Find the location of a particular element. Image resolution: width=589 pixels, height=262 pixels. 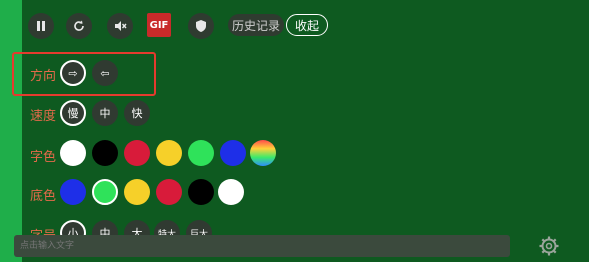

gif-button: GIF is located at coordinates (159, 25).